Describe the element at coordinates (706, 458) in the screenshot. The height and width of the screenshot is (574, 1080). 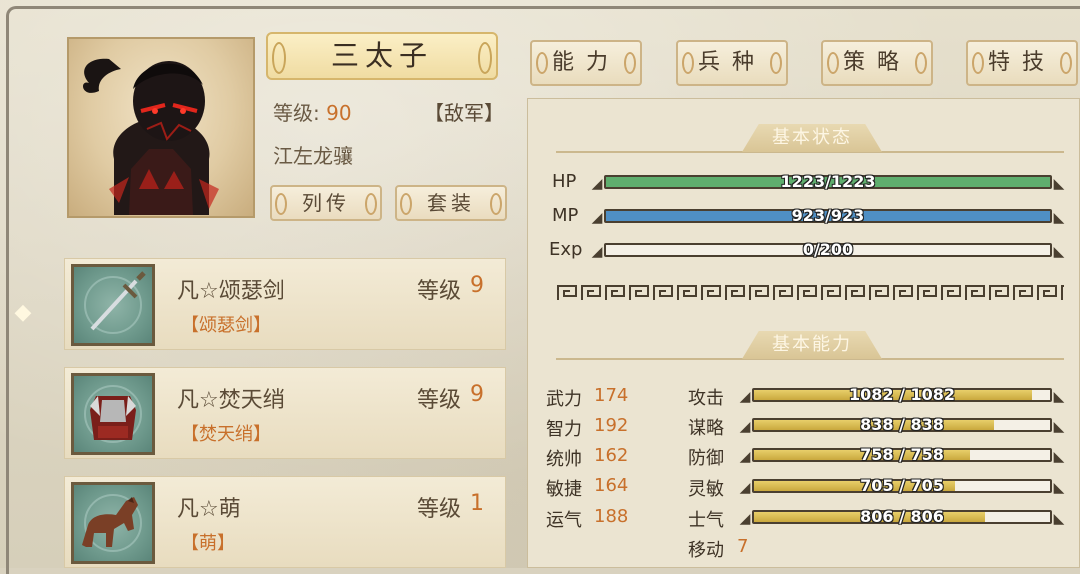
I see `combat-label: 防御` at that location.